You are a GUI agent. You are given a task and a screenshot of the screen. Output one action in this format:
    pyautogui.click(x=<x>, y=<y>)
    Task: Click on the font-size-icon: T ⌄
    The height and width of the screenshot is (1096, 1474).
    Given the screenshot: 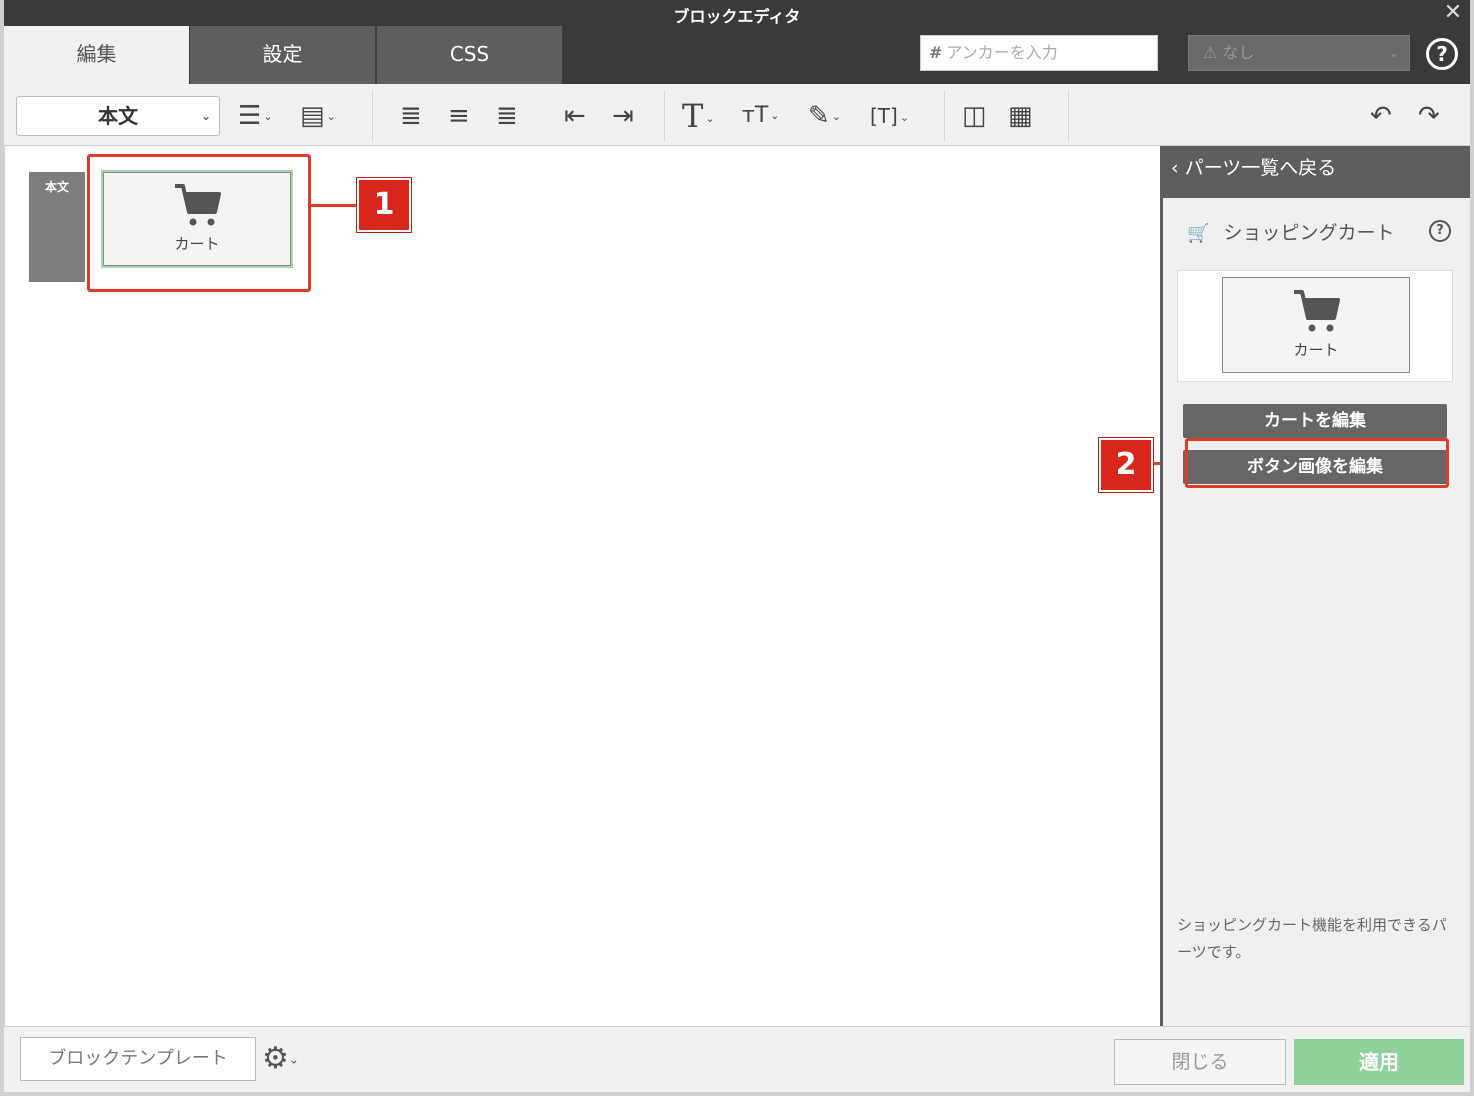 What is the action you would take?
    pyautogui.click(x=698, y=116)
    